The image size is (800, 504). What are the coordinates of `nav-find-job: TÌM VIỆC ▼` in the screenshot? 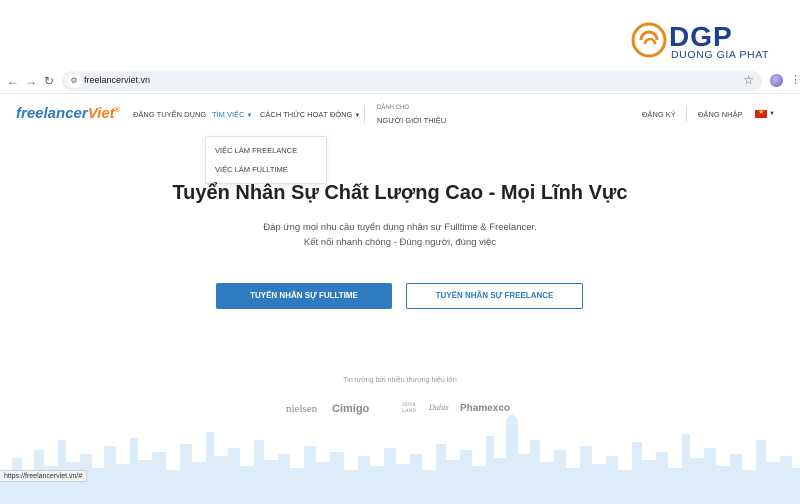 It's located at (232, 114).